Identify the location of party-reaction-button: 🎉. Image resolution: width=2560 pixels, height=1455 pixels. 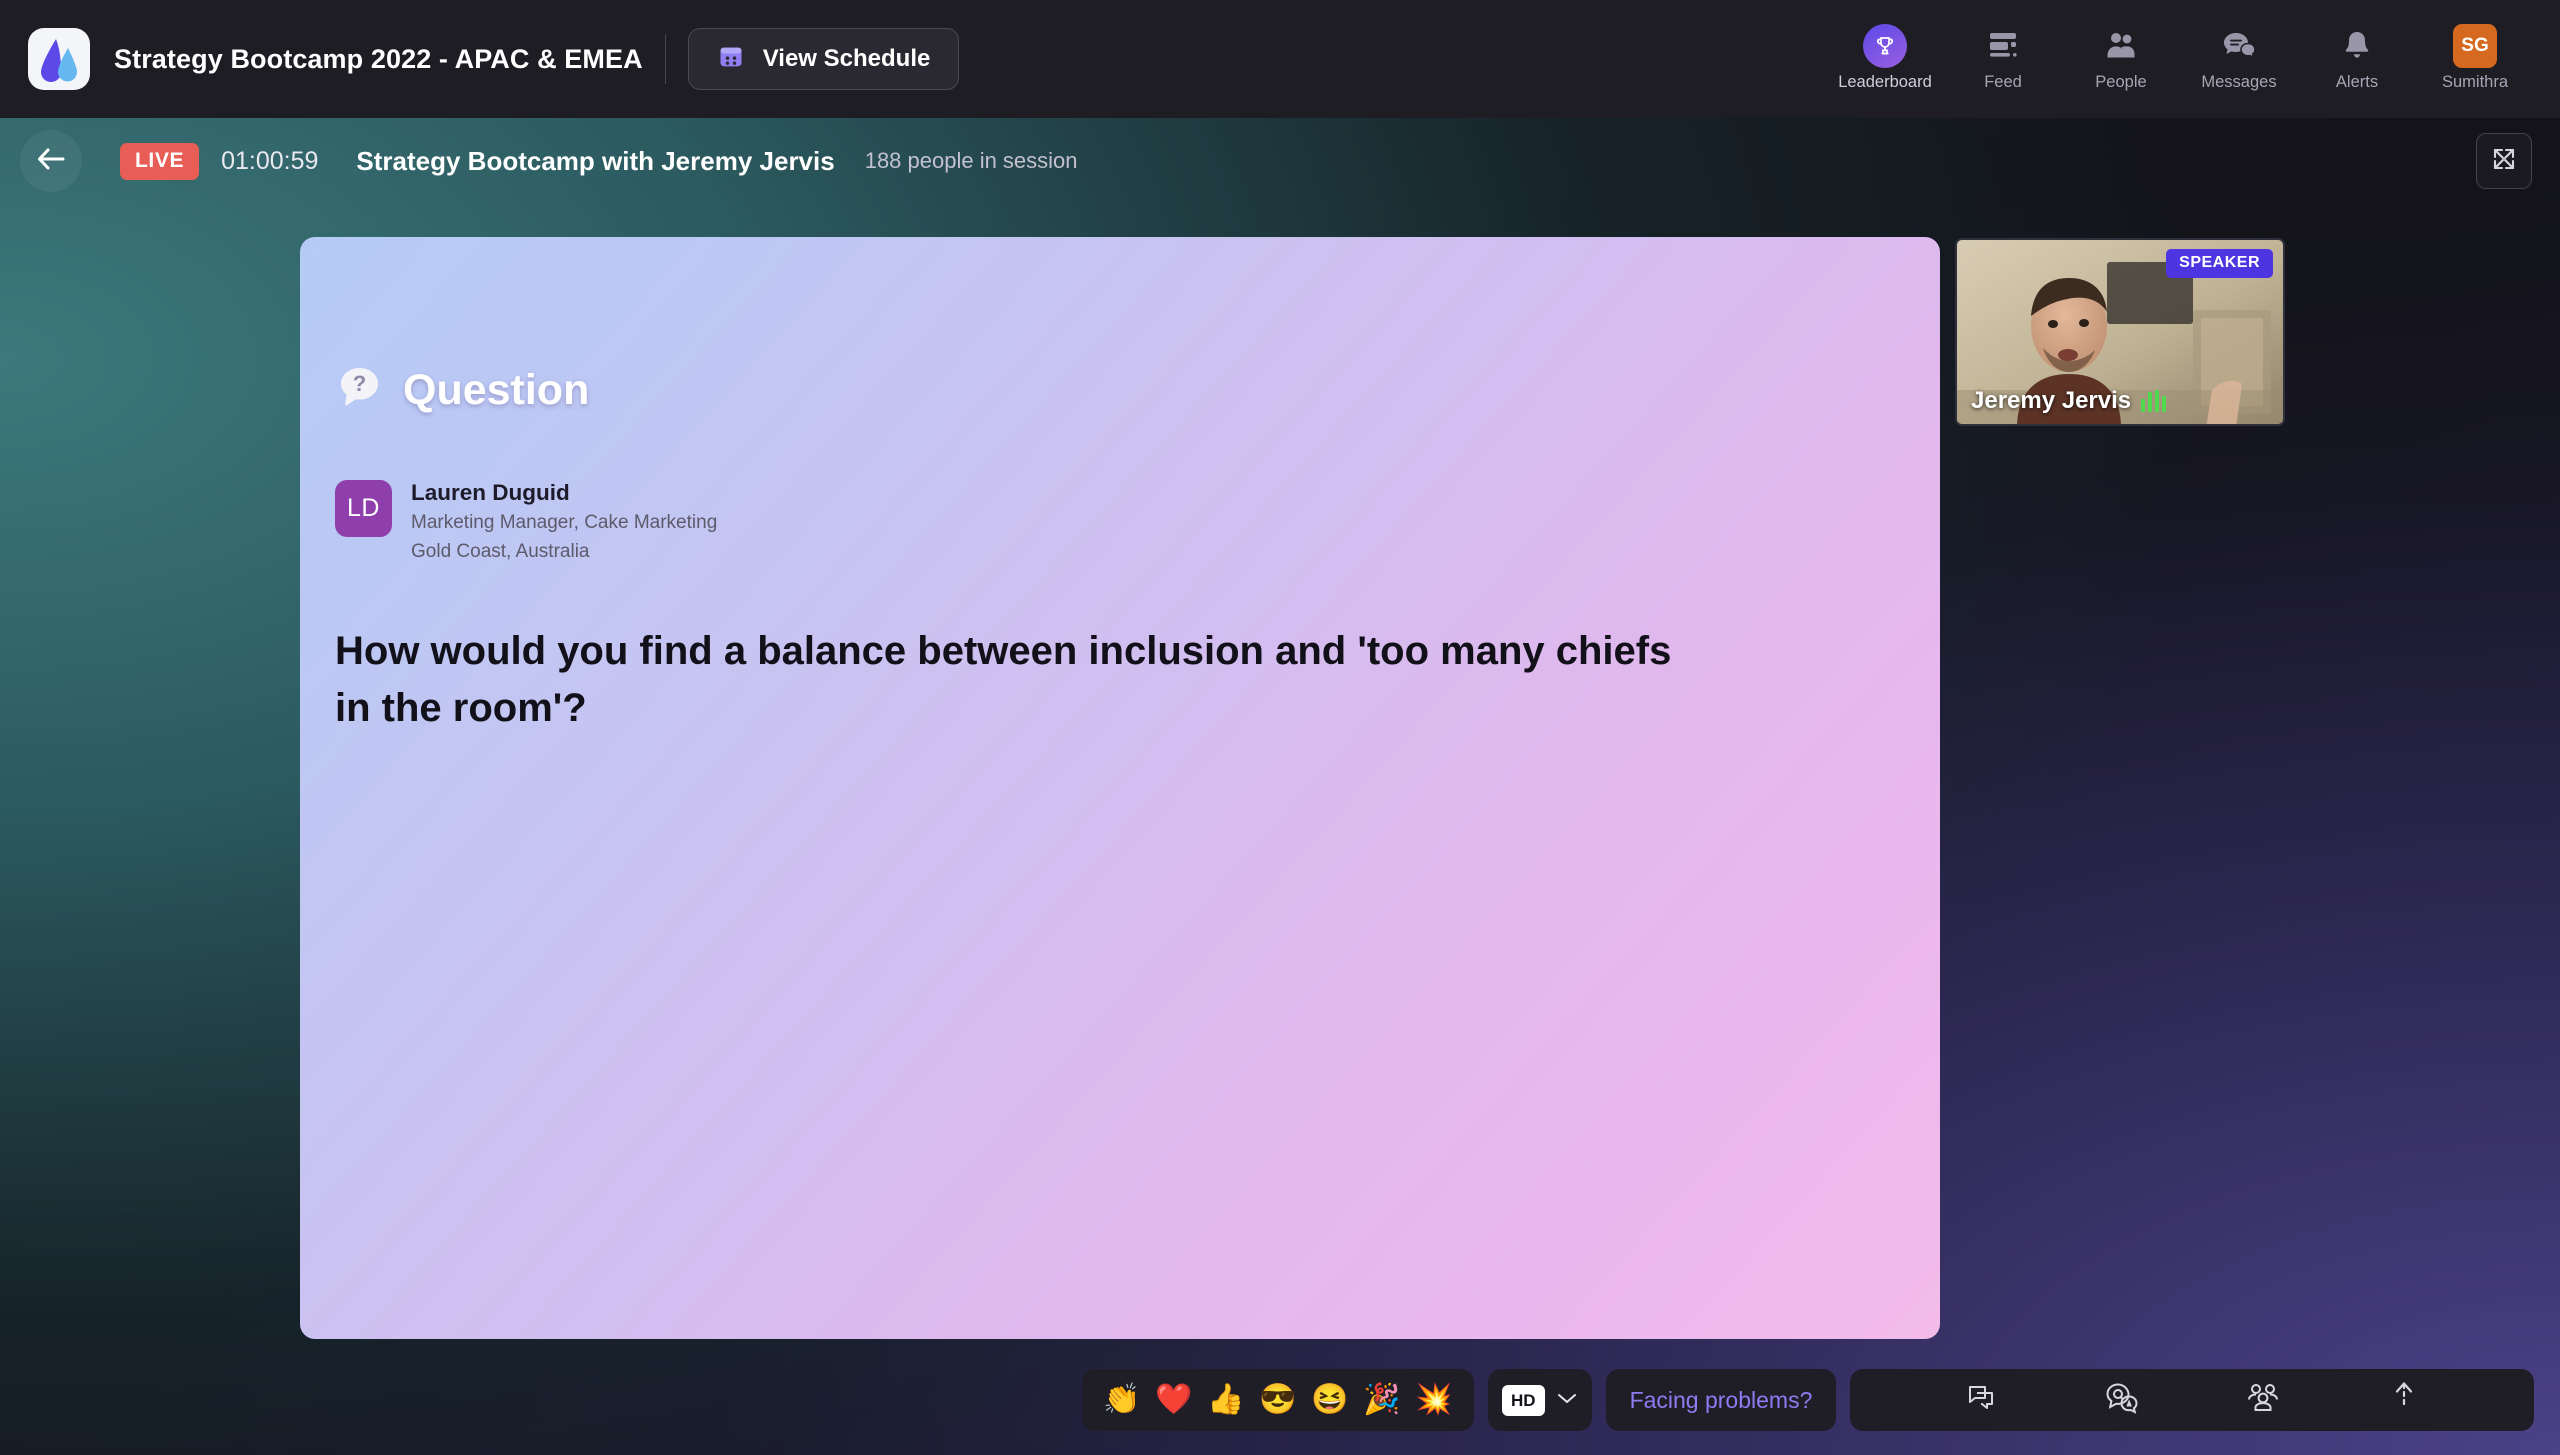
(1382, 1400).